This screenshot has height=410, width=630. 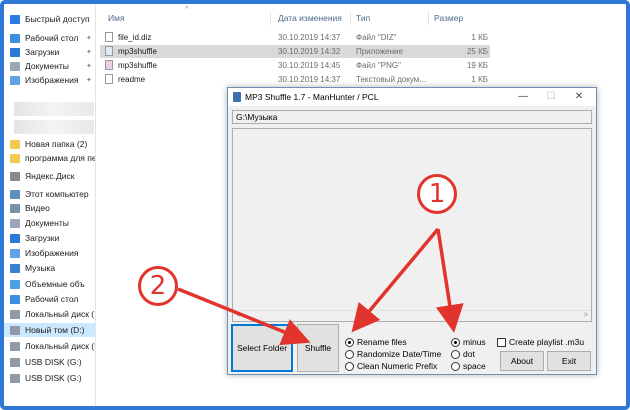 What do you see at coordinates (463, 354) in the screenshot?
I see `option-separator-dot: dot` at bounding box center [463, 354].